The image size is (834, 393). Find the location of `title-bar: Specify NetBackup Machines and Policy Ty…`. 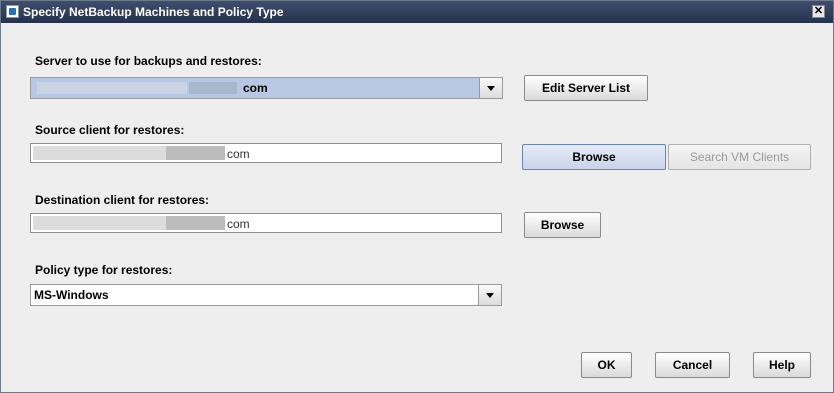

title-bar: Specify NetBackup Machines and Policy Ty… is located at coordinates (417, 12).